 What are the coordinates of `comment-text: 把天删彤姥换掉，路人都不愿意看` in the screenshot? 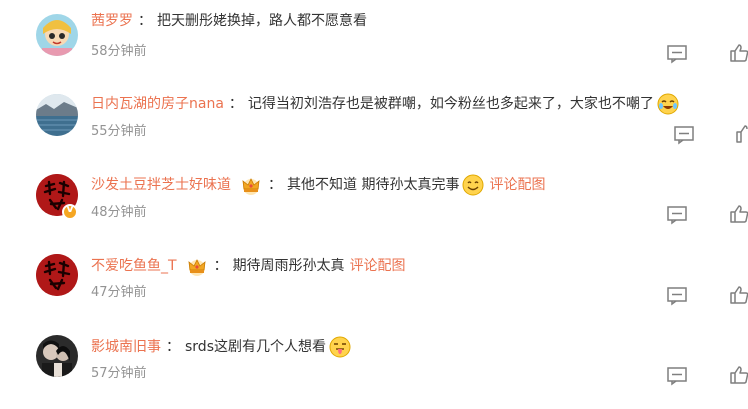 It's located at (262, 21).